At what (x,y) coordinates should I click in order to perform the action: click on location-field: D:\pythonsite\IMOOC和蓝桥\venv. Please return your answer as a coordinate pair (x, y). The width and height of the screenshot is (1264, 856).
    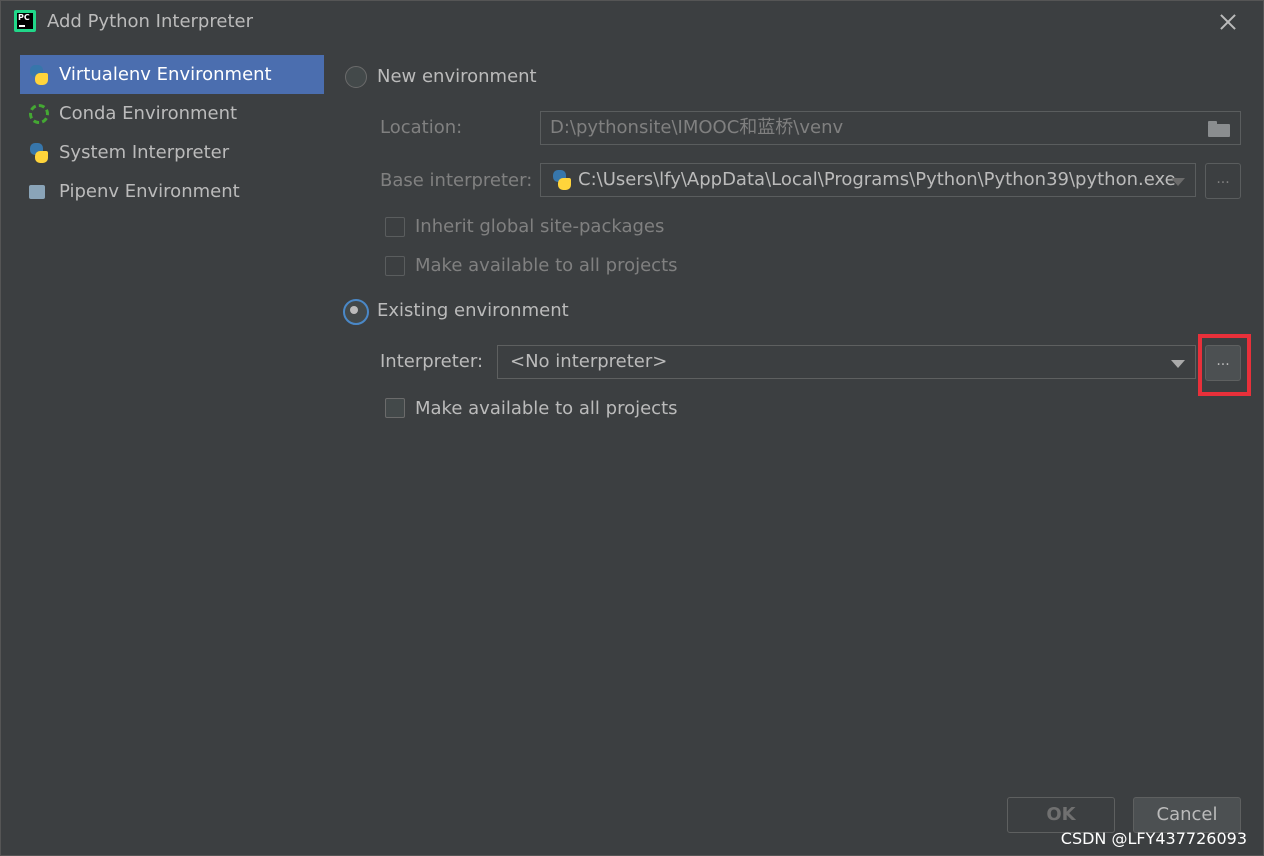
    Looking at the image, I should click on (890, 128).